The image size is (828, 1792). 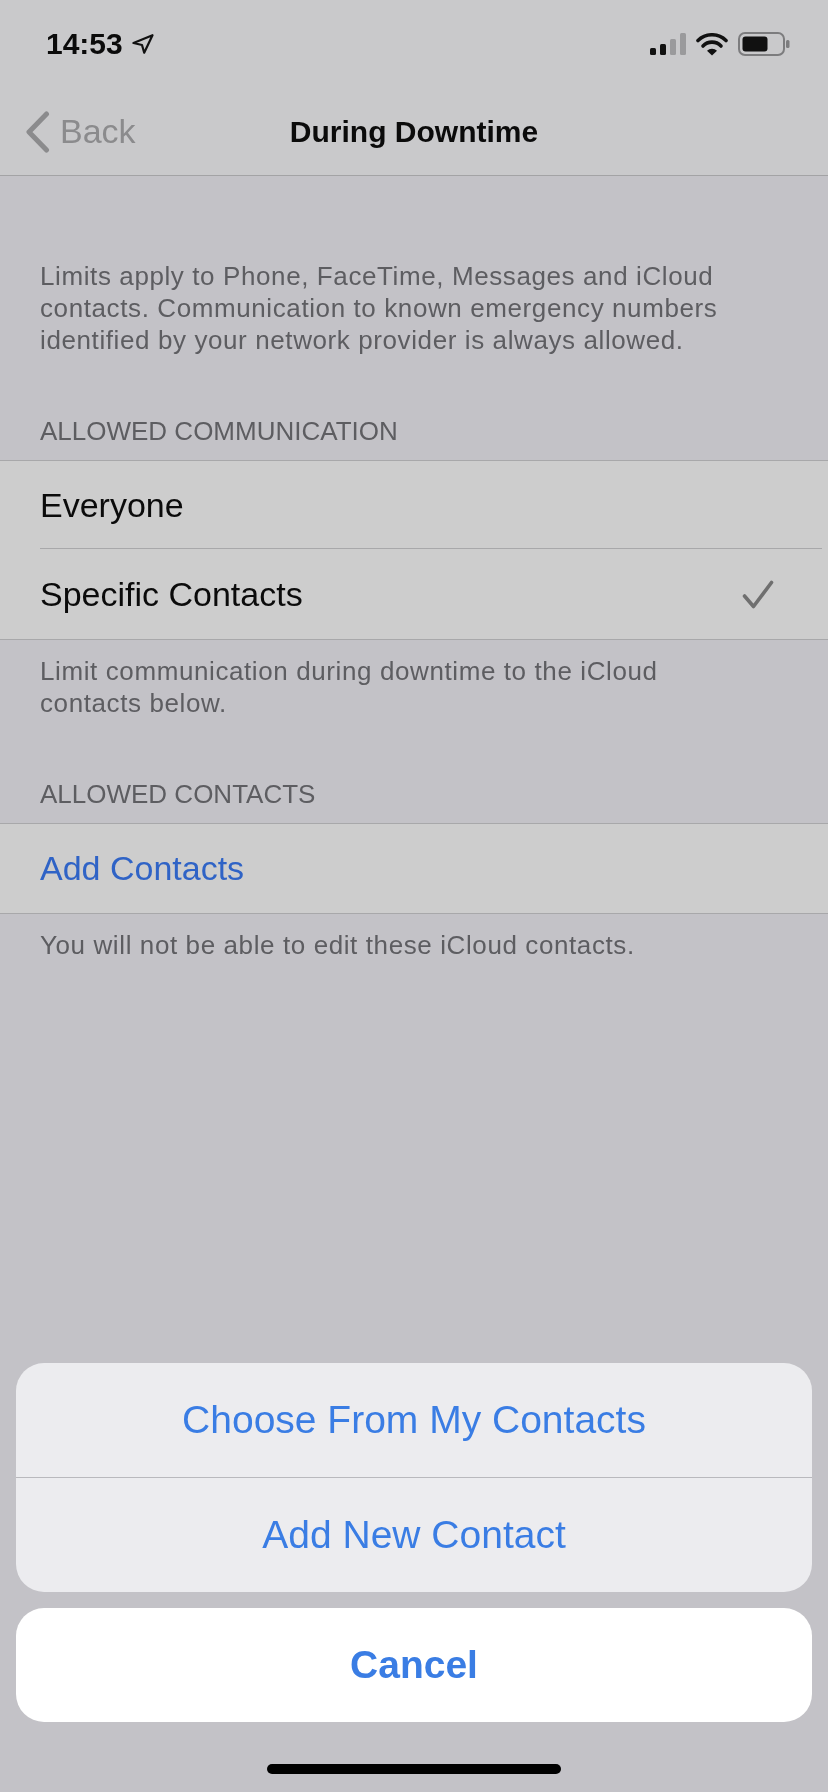 I want to click on screen-title: During Downtime, so click(x=414, y=131).